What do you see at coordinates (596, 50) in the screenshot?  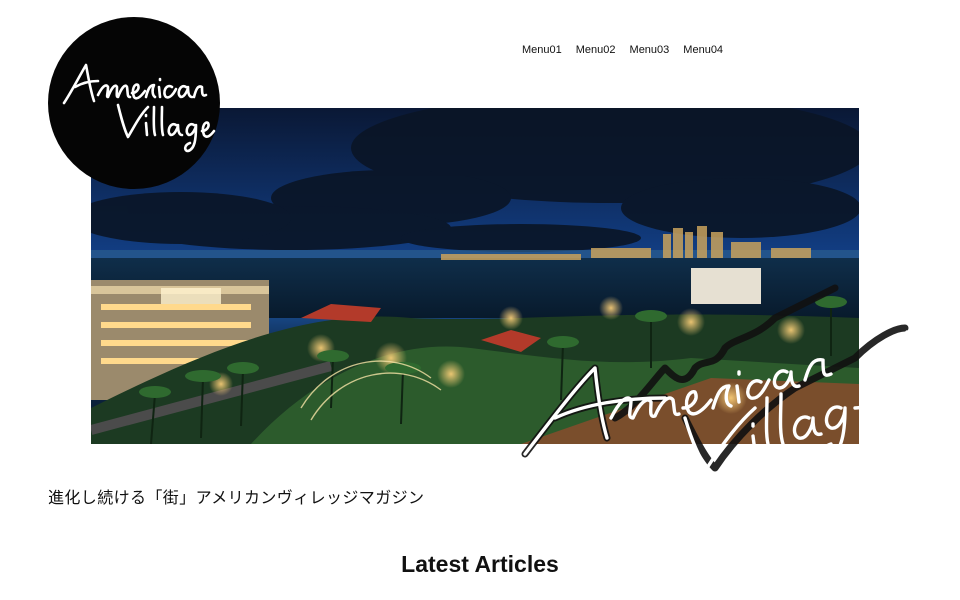 I see `nav-menu02: Menu02` at bounding box center [596, 50].